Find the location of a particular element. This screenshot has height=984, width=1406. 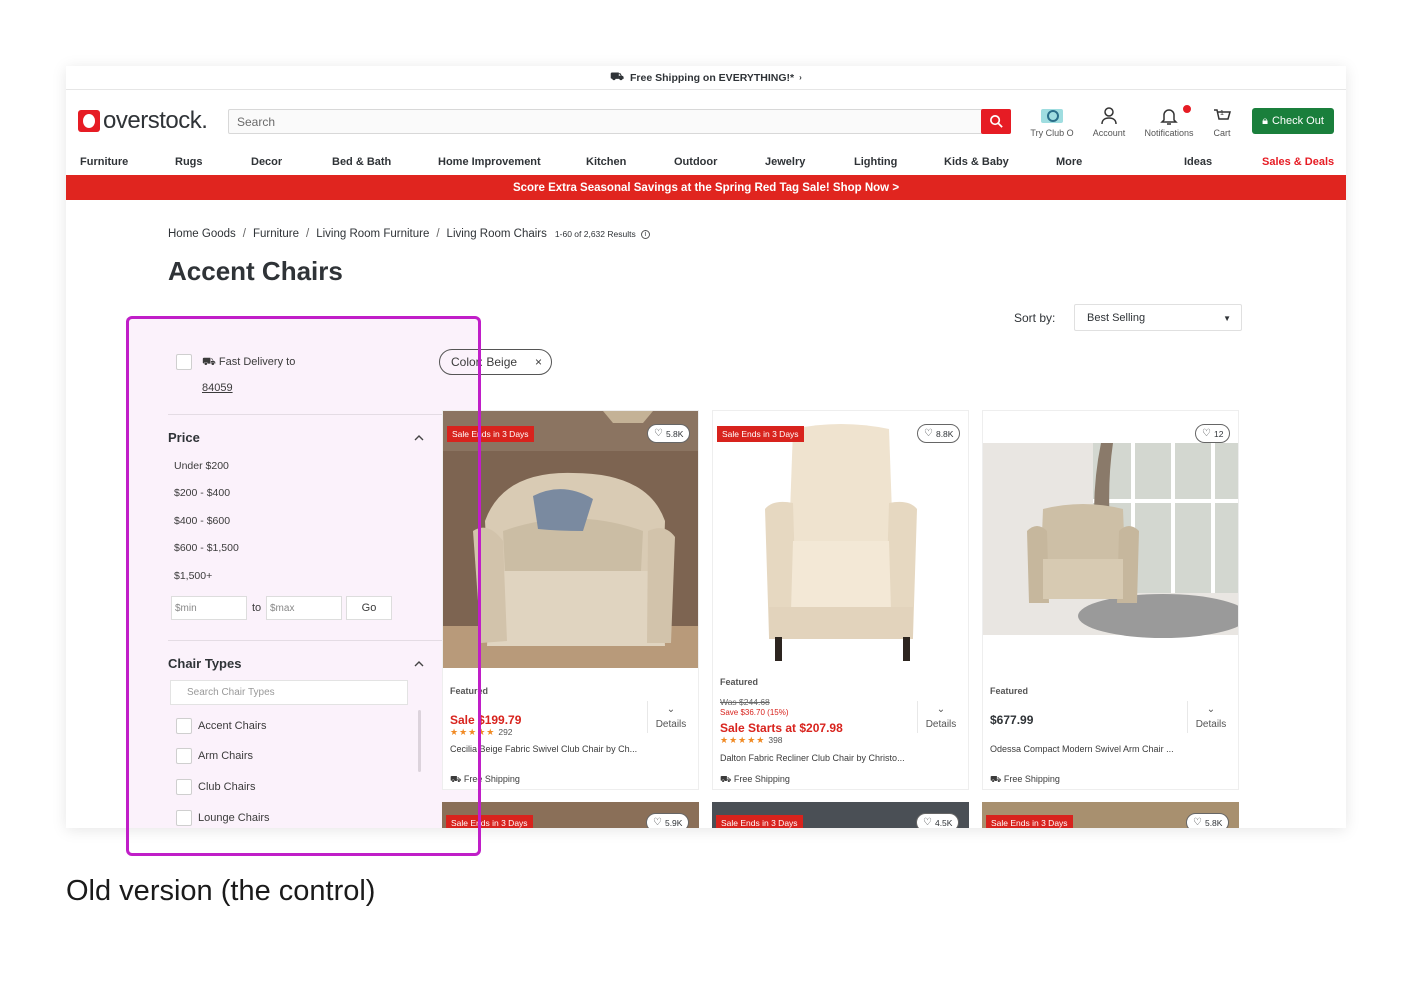

breadcrumb-home-goods: Home Goods is located at coordinates (202, 234).